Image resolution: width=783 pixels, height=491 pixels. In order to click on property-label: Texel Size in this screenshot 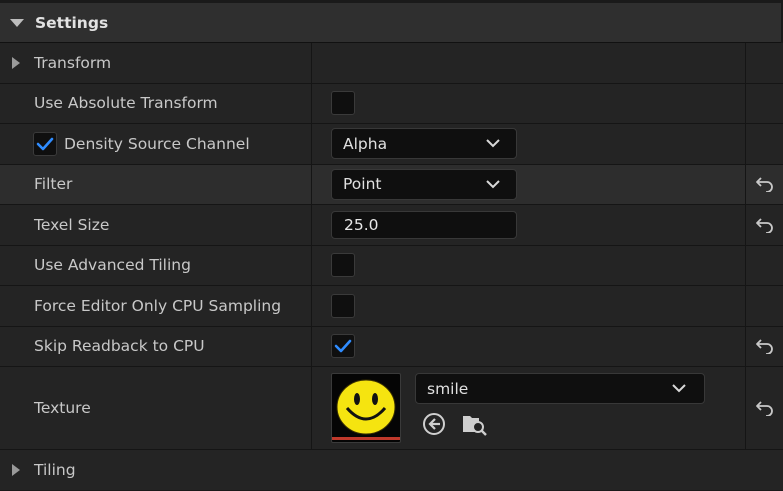, I will do `click(72, 224)`.